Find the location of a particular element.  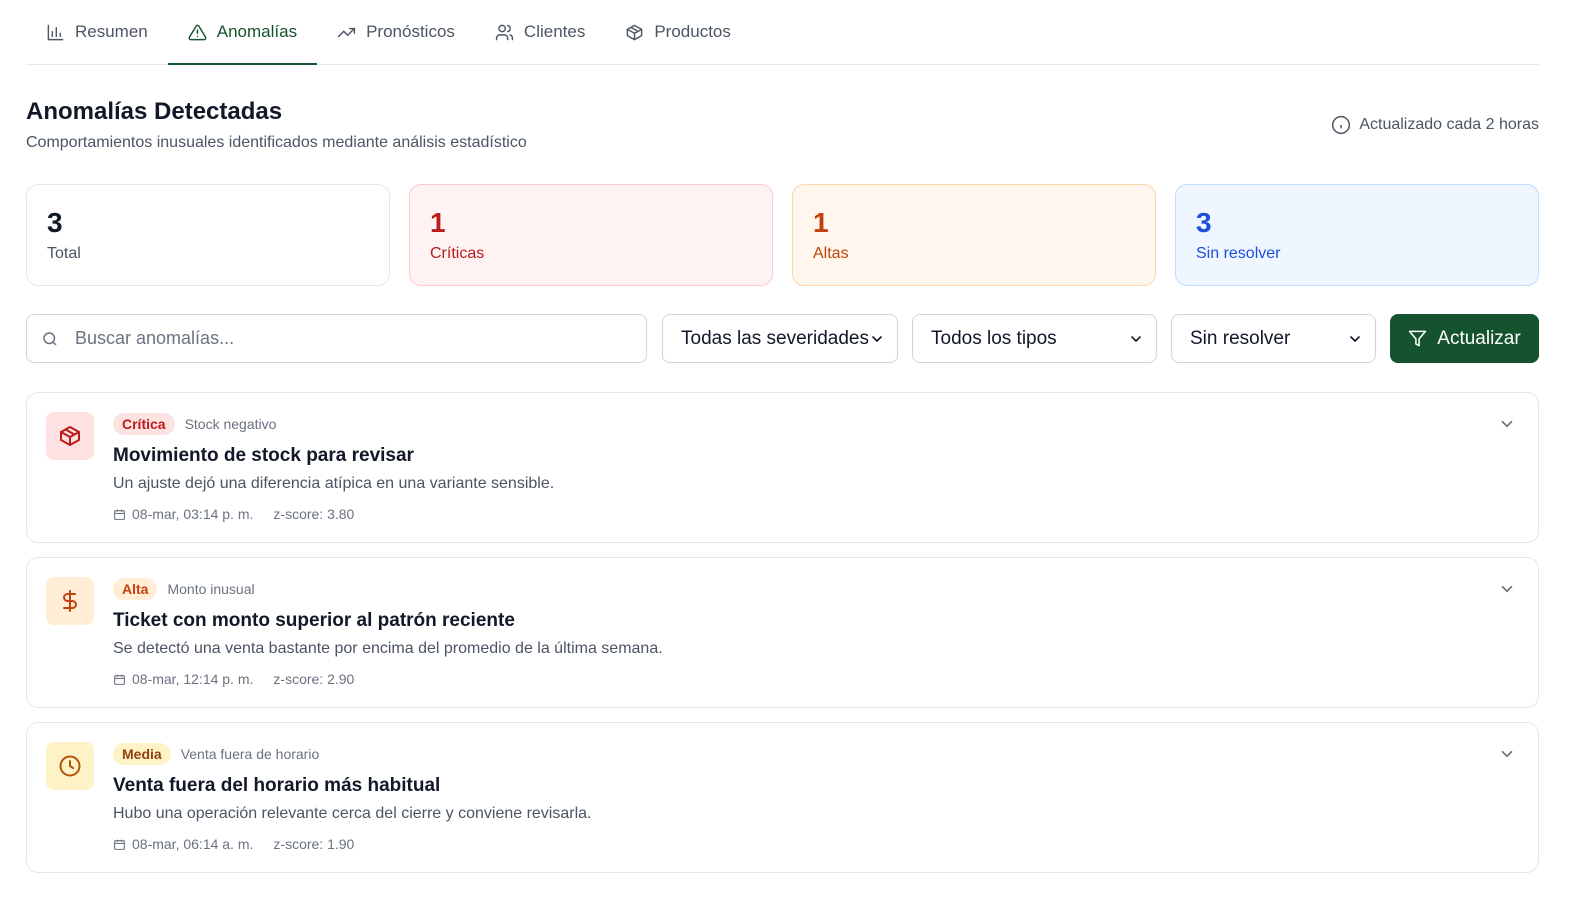

anomaly-title: Movimiento de stock para revisar is located at coordinates (263, 455).